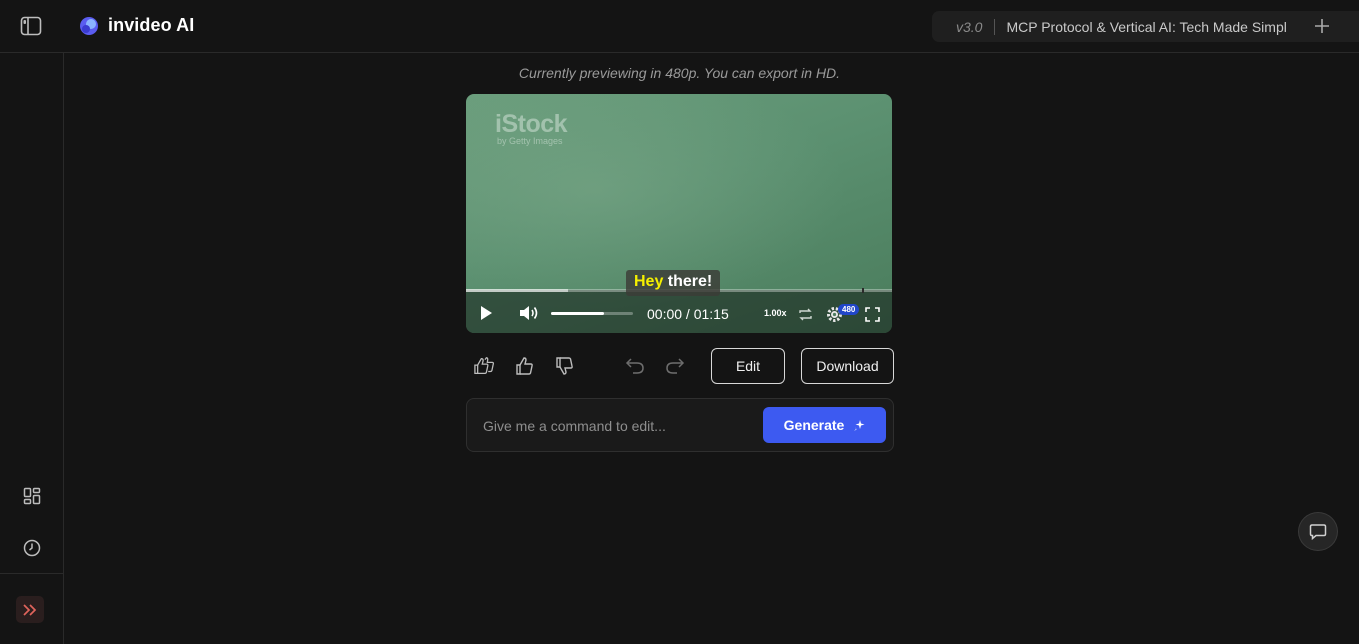 The height and width of the screenshot is (644, 1359). I want to click on edit-button: Edit, so click(748, 366).